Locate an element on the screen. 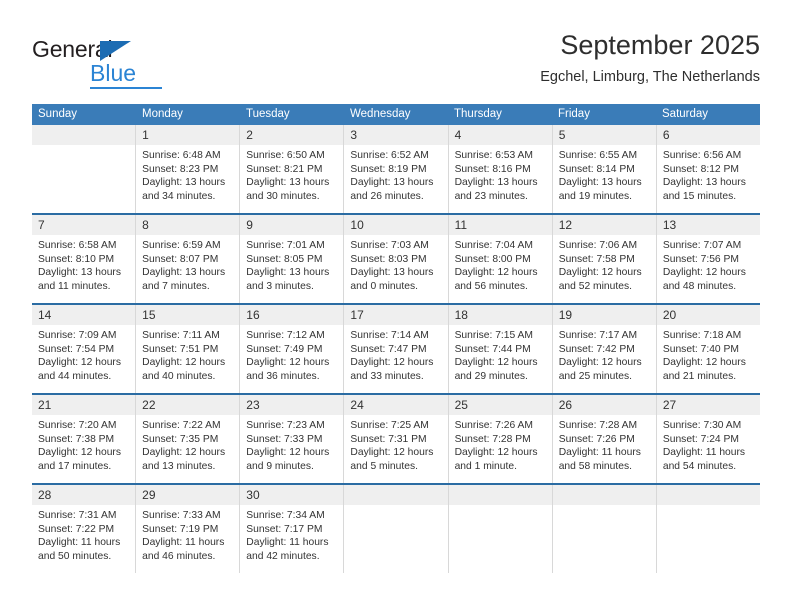 This screenshot has height=612, width=792. sunrise-text: Sunrise: 7:18 AM is located at coordinates (702, 335).